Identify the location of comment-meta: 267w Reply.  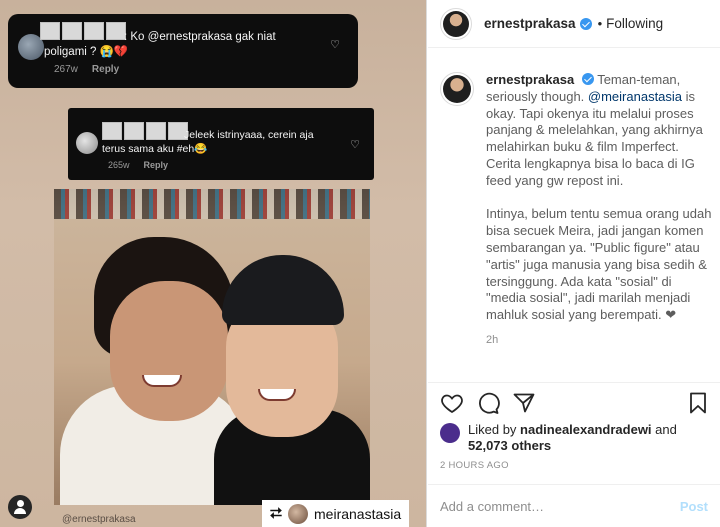
(87, 69).